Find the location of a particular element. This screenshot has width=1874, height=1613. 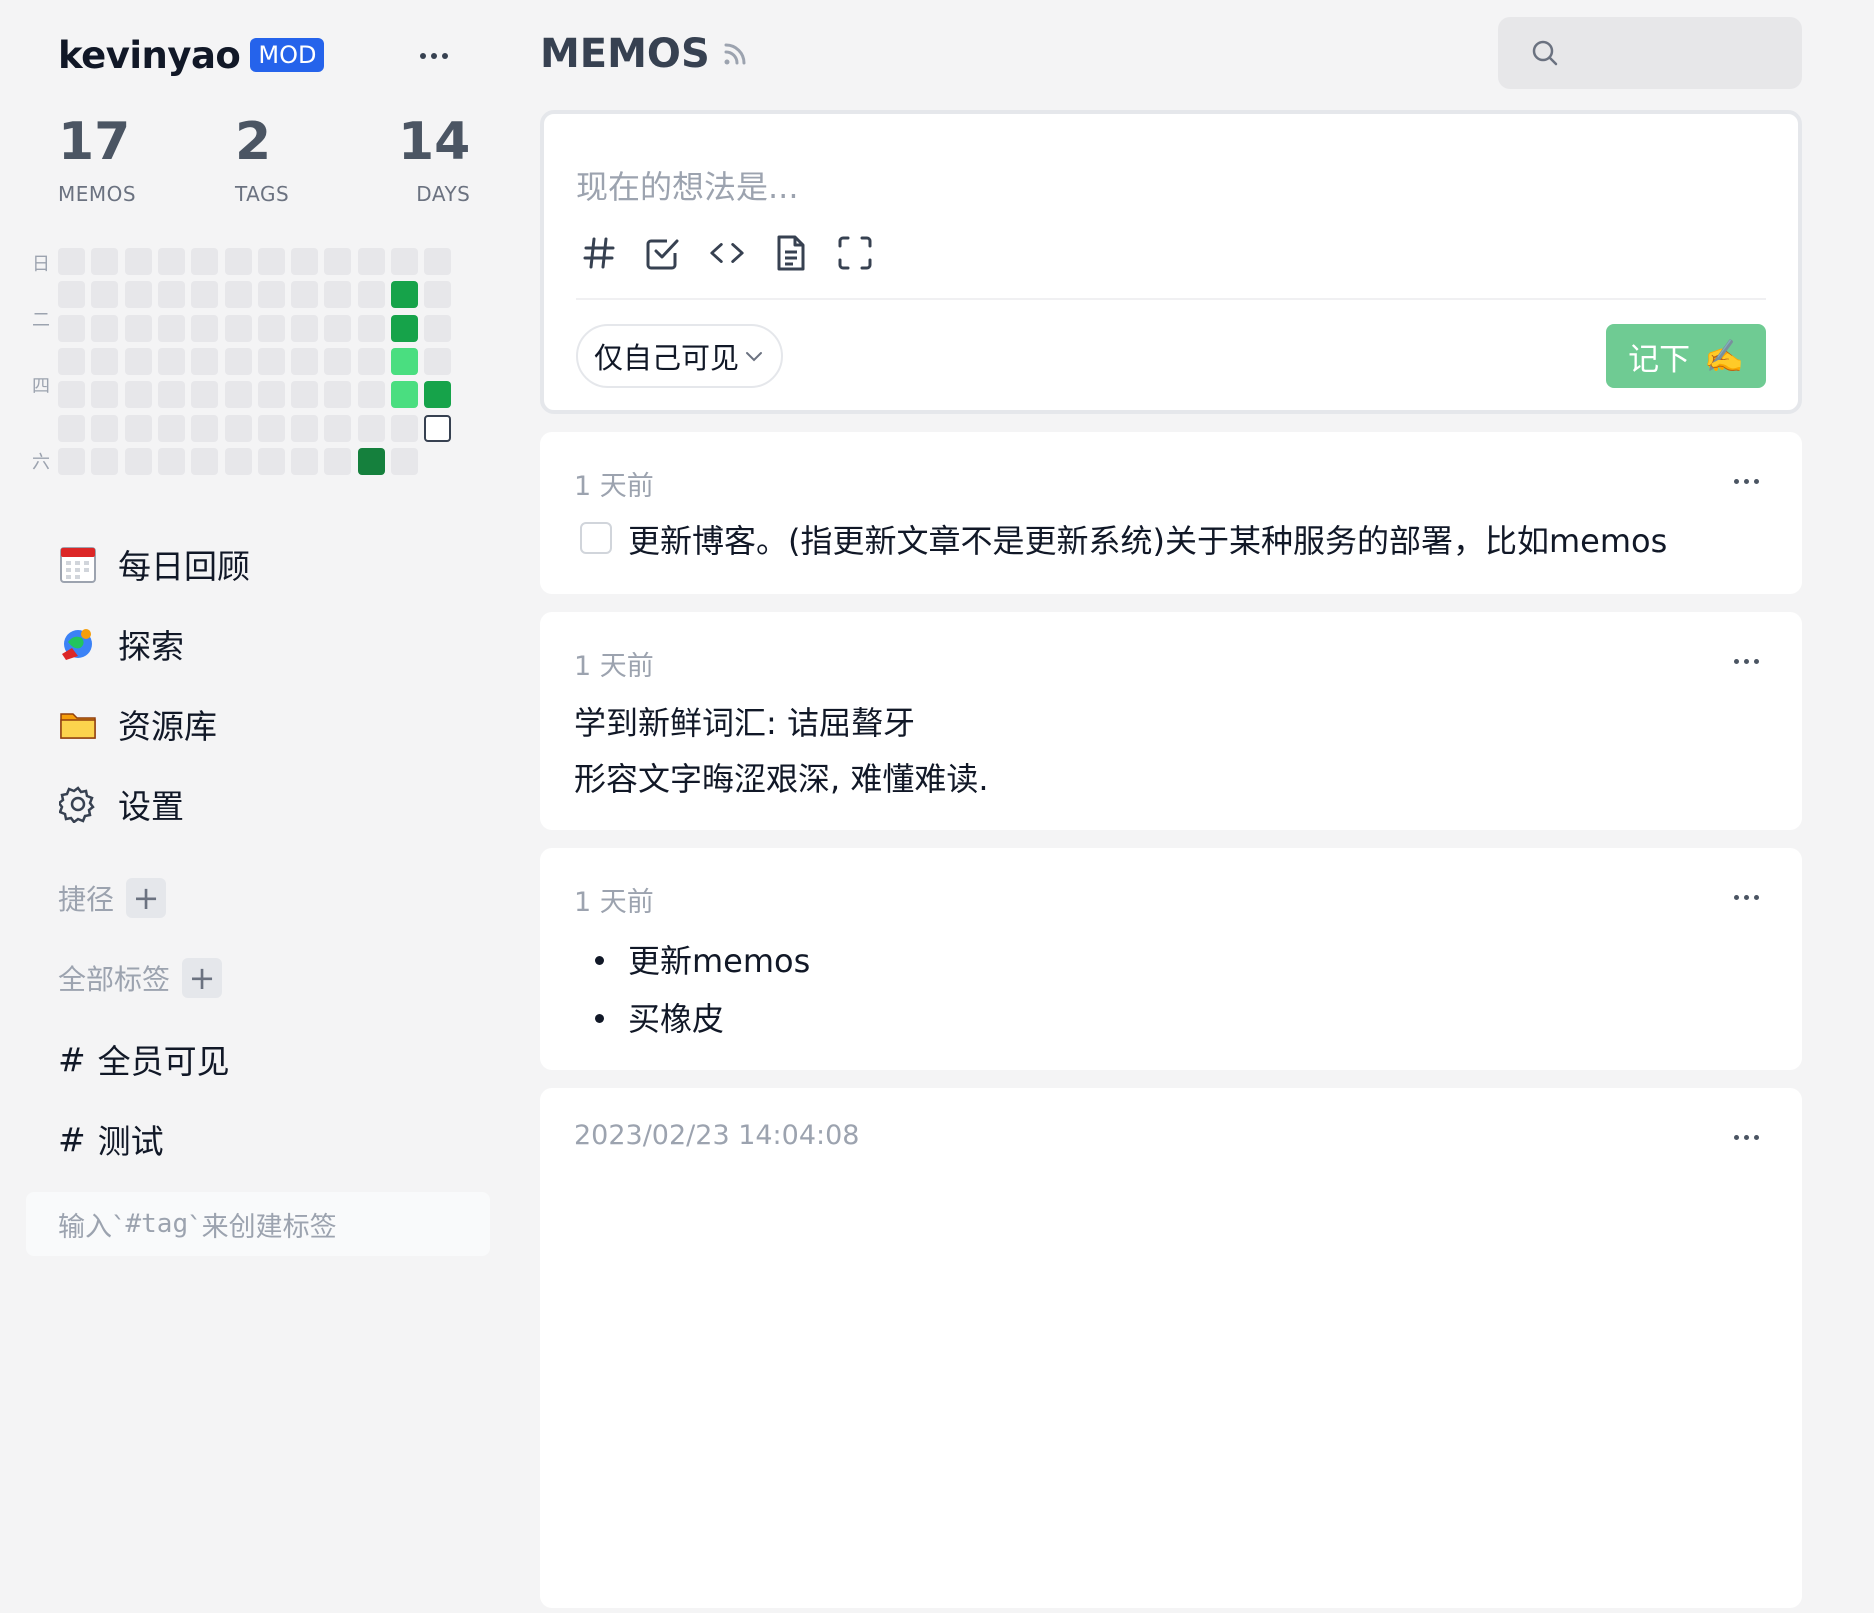

nav-explore: 探索 is located at coordinates (258, 644).